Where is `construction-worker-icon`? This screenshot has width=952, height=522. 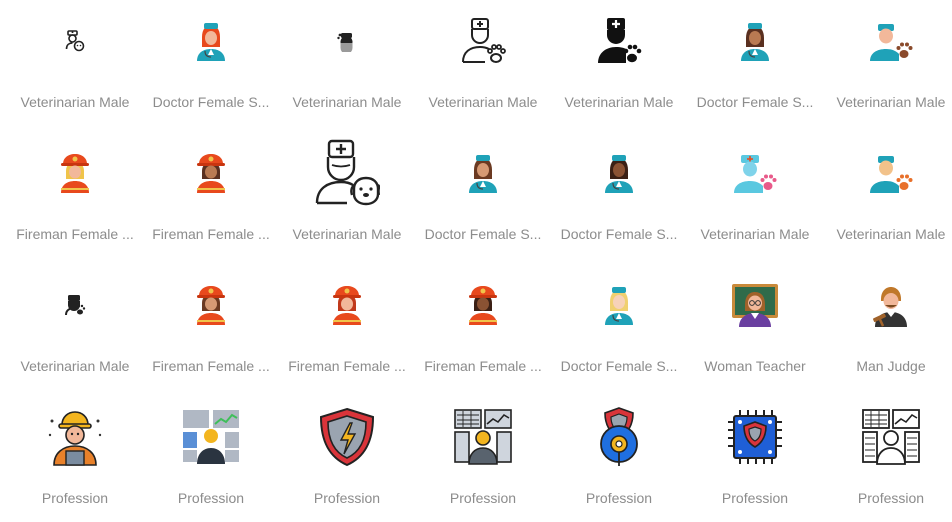 construction-worker-icon is located at coordinates (75, 438).